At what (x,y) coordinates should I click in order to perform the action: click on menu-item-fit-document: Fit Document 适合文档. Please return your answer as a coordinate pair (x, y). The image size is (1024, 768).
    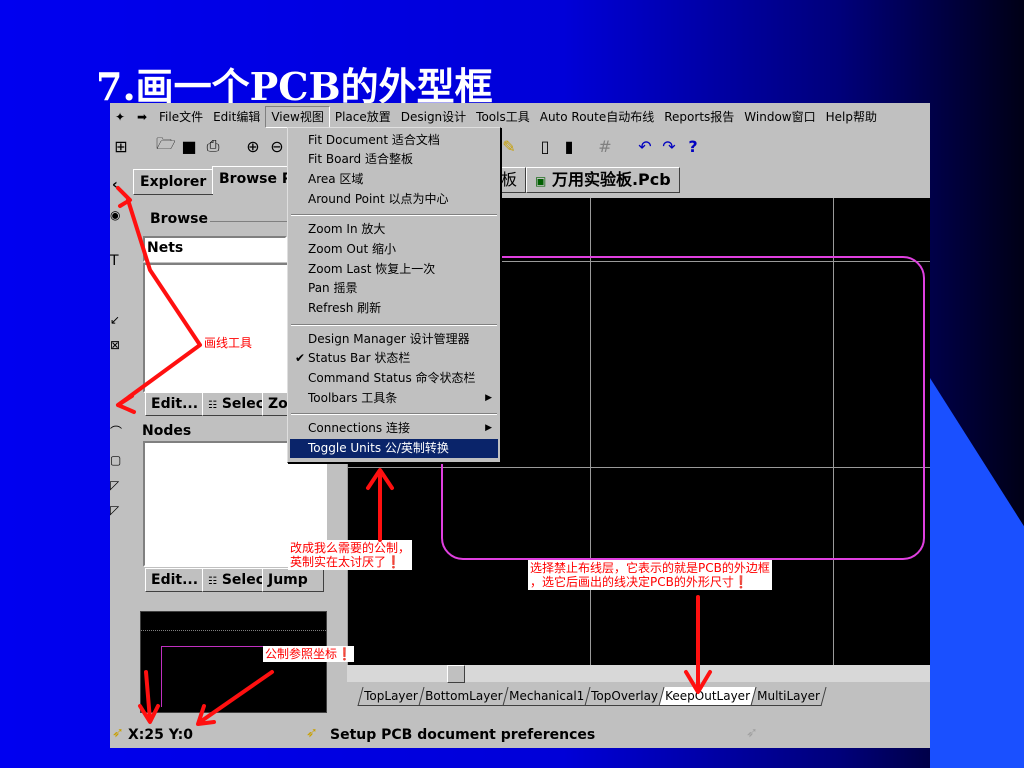
    Looking at the image, I should click on (394, 140).